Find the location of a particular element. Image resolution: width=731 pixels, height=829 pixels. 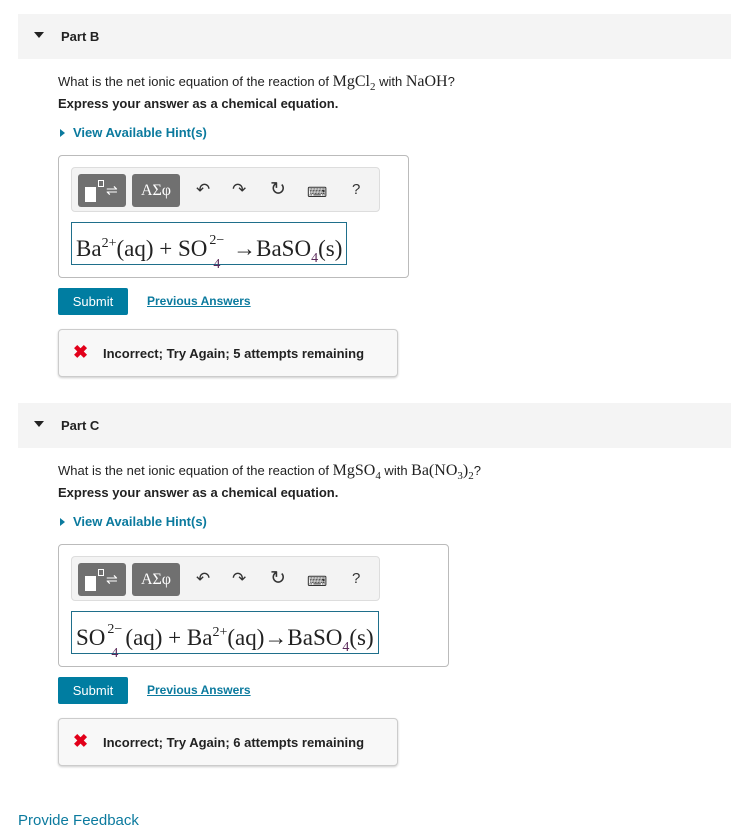

equation-token: SO is located at coordinates (91, 637).